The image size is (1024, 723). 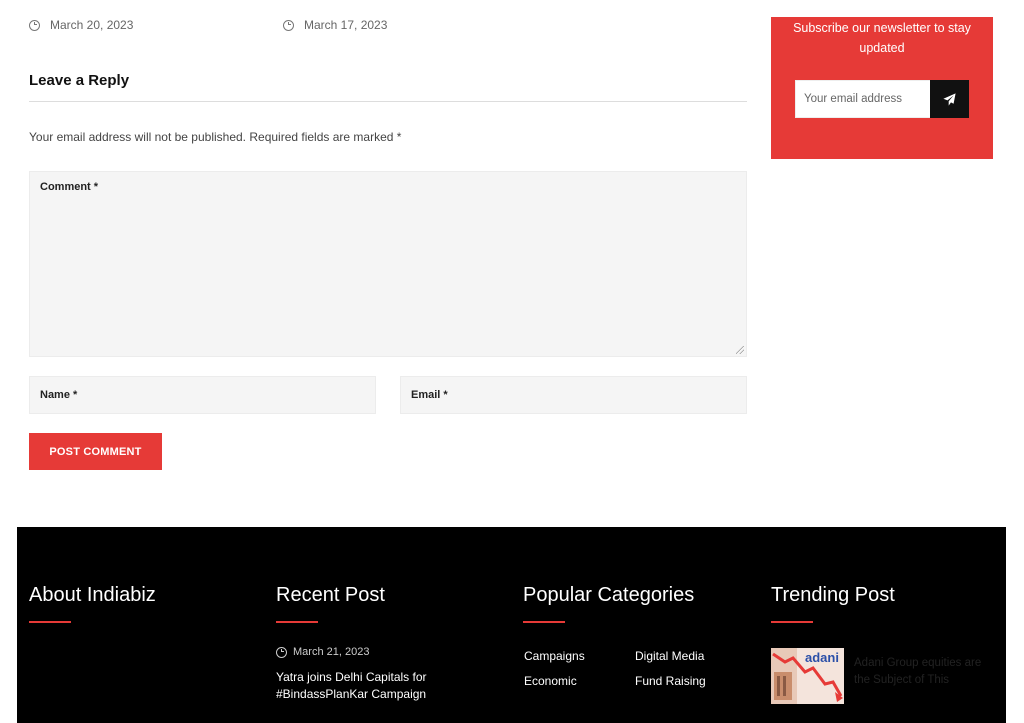 What do you see at coordinates (822, 657) in the screenshot?
I see `thumb-brand-text: adani` at bounding box center [822, 657].